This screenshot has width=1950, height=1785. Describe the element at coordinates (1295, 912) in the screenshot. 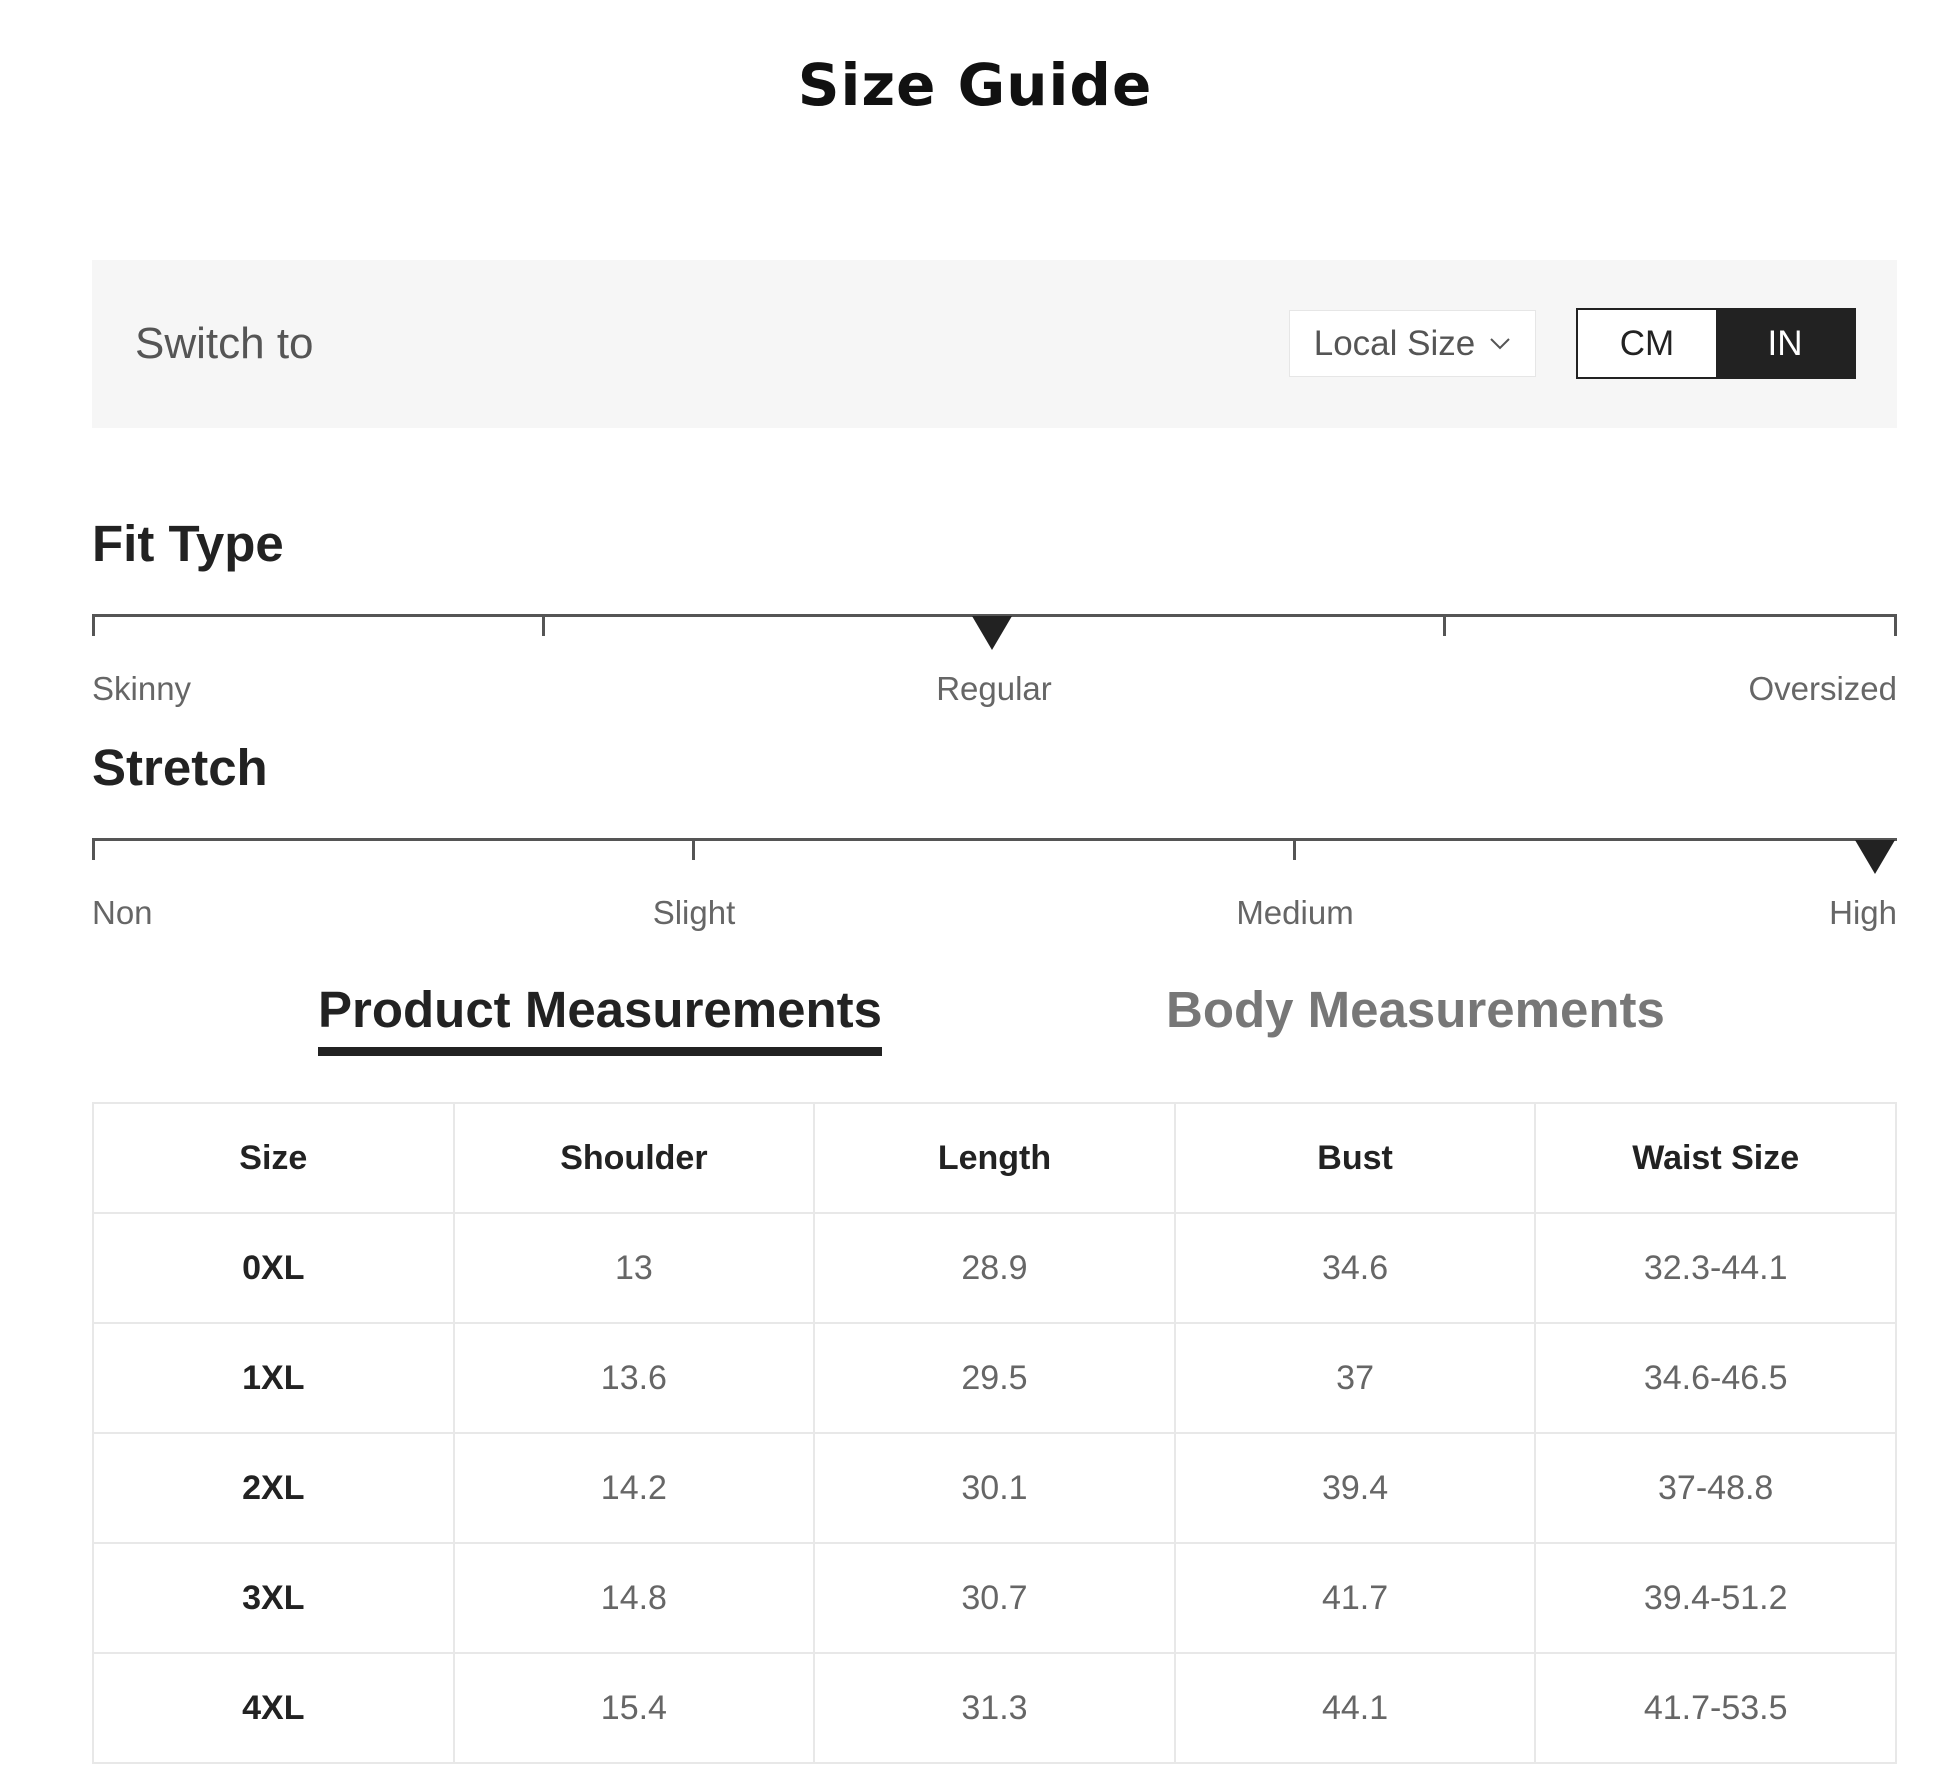

I see `stretch-label-medium: Medium` at that location.